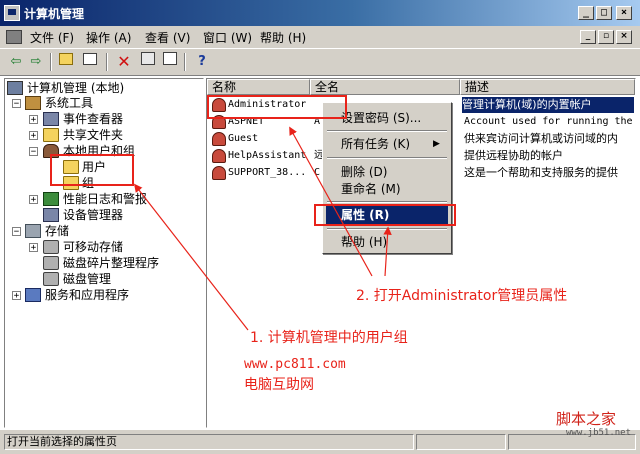 This screenshot has width=640, height=454. I want to click on annotation-step2: 2. 打开Administrator管理员属性, so click(462, 296).